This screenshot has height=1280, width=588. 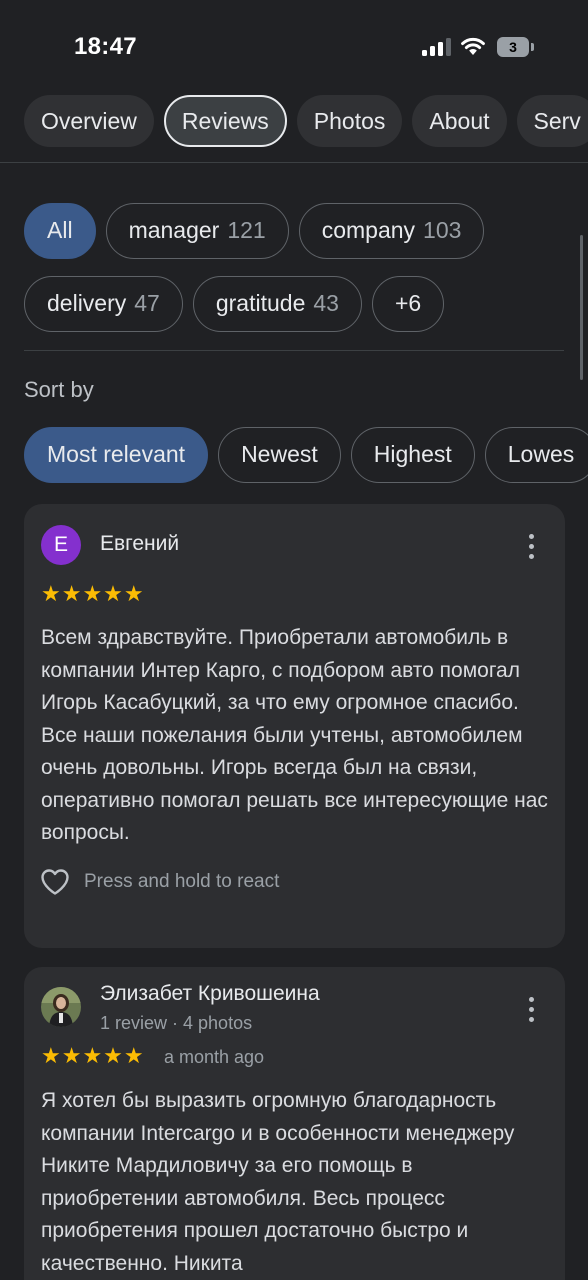 I want to click on topic-chip-gratitude: gratitude 43, so click(x=277, y=304).